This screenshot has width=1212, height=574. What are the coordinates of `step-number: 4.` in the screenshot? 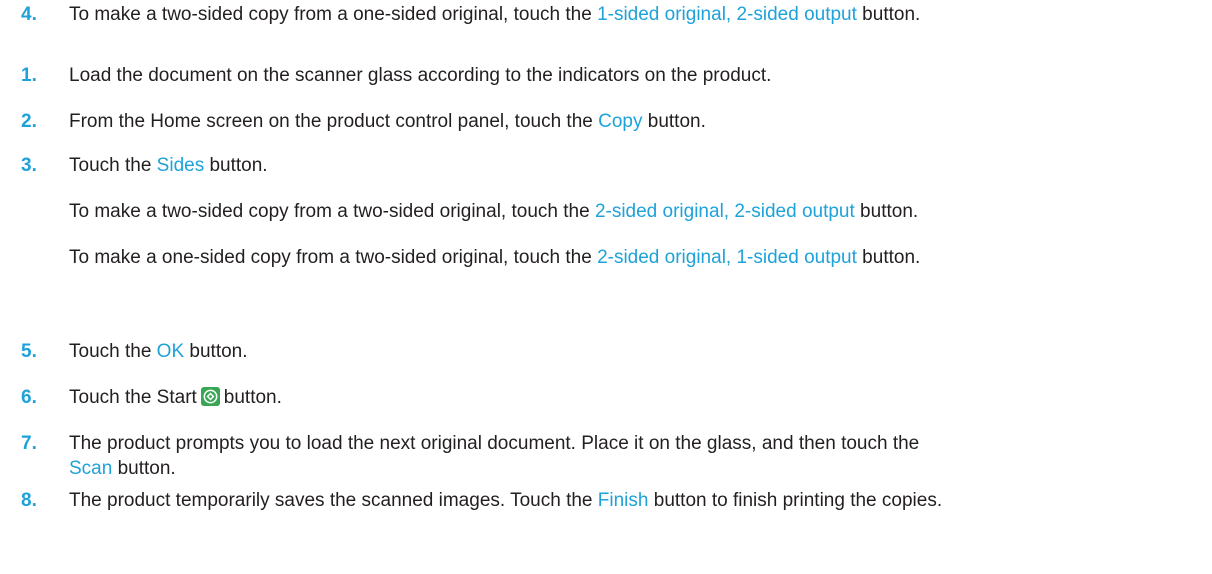 It's located at (29, 14).